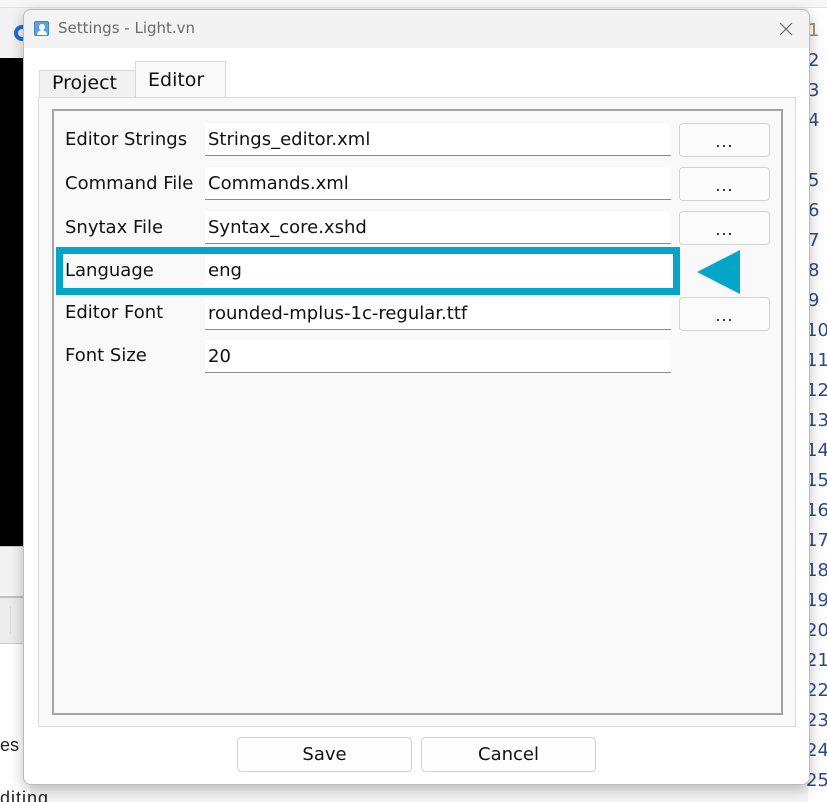  I want to click on cancel-button: Cancel, so click(508, 754).